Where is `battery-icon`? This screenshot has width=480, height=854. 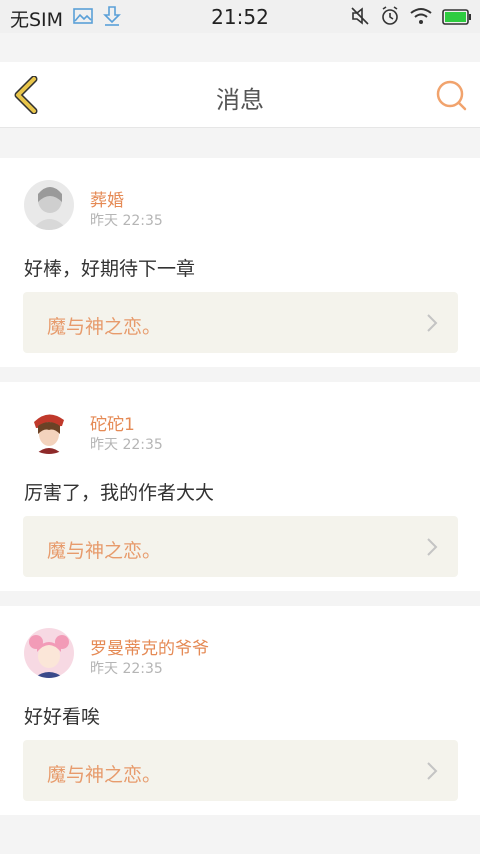
battery-icon is located at coordinates (457, 19).